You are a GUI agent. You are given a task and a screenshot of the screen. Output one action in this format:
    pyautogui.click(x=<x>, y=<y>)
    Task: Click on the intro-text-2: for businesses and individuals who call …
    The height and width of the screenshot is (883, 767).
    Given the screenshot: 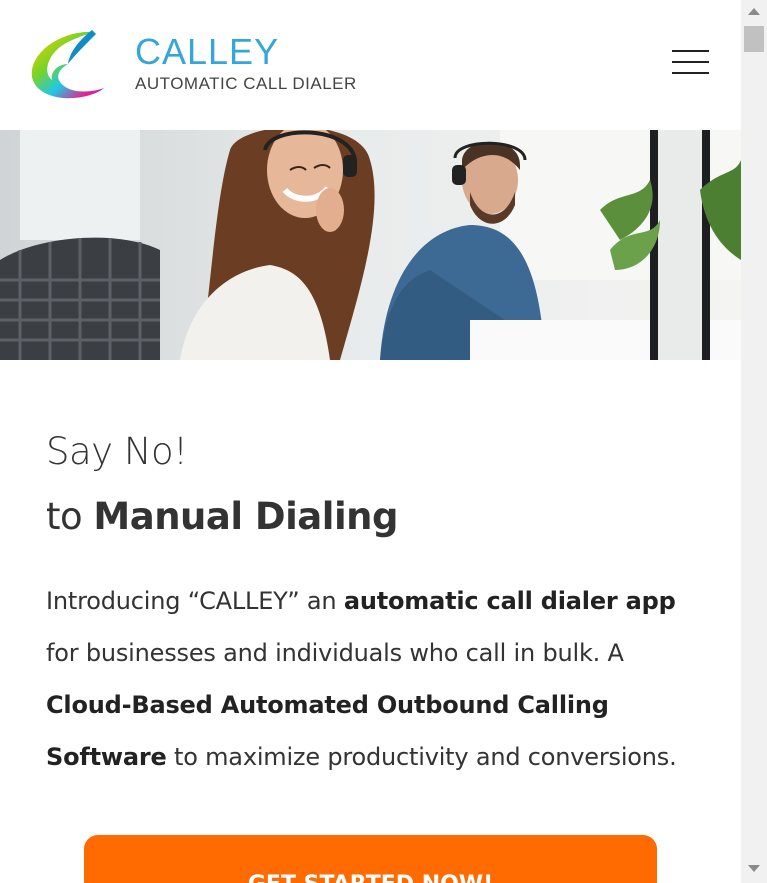 What is the action you would take?
    pyautogui.click(x=335, y=653)
    